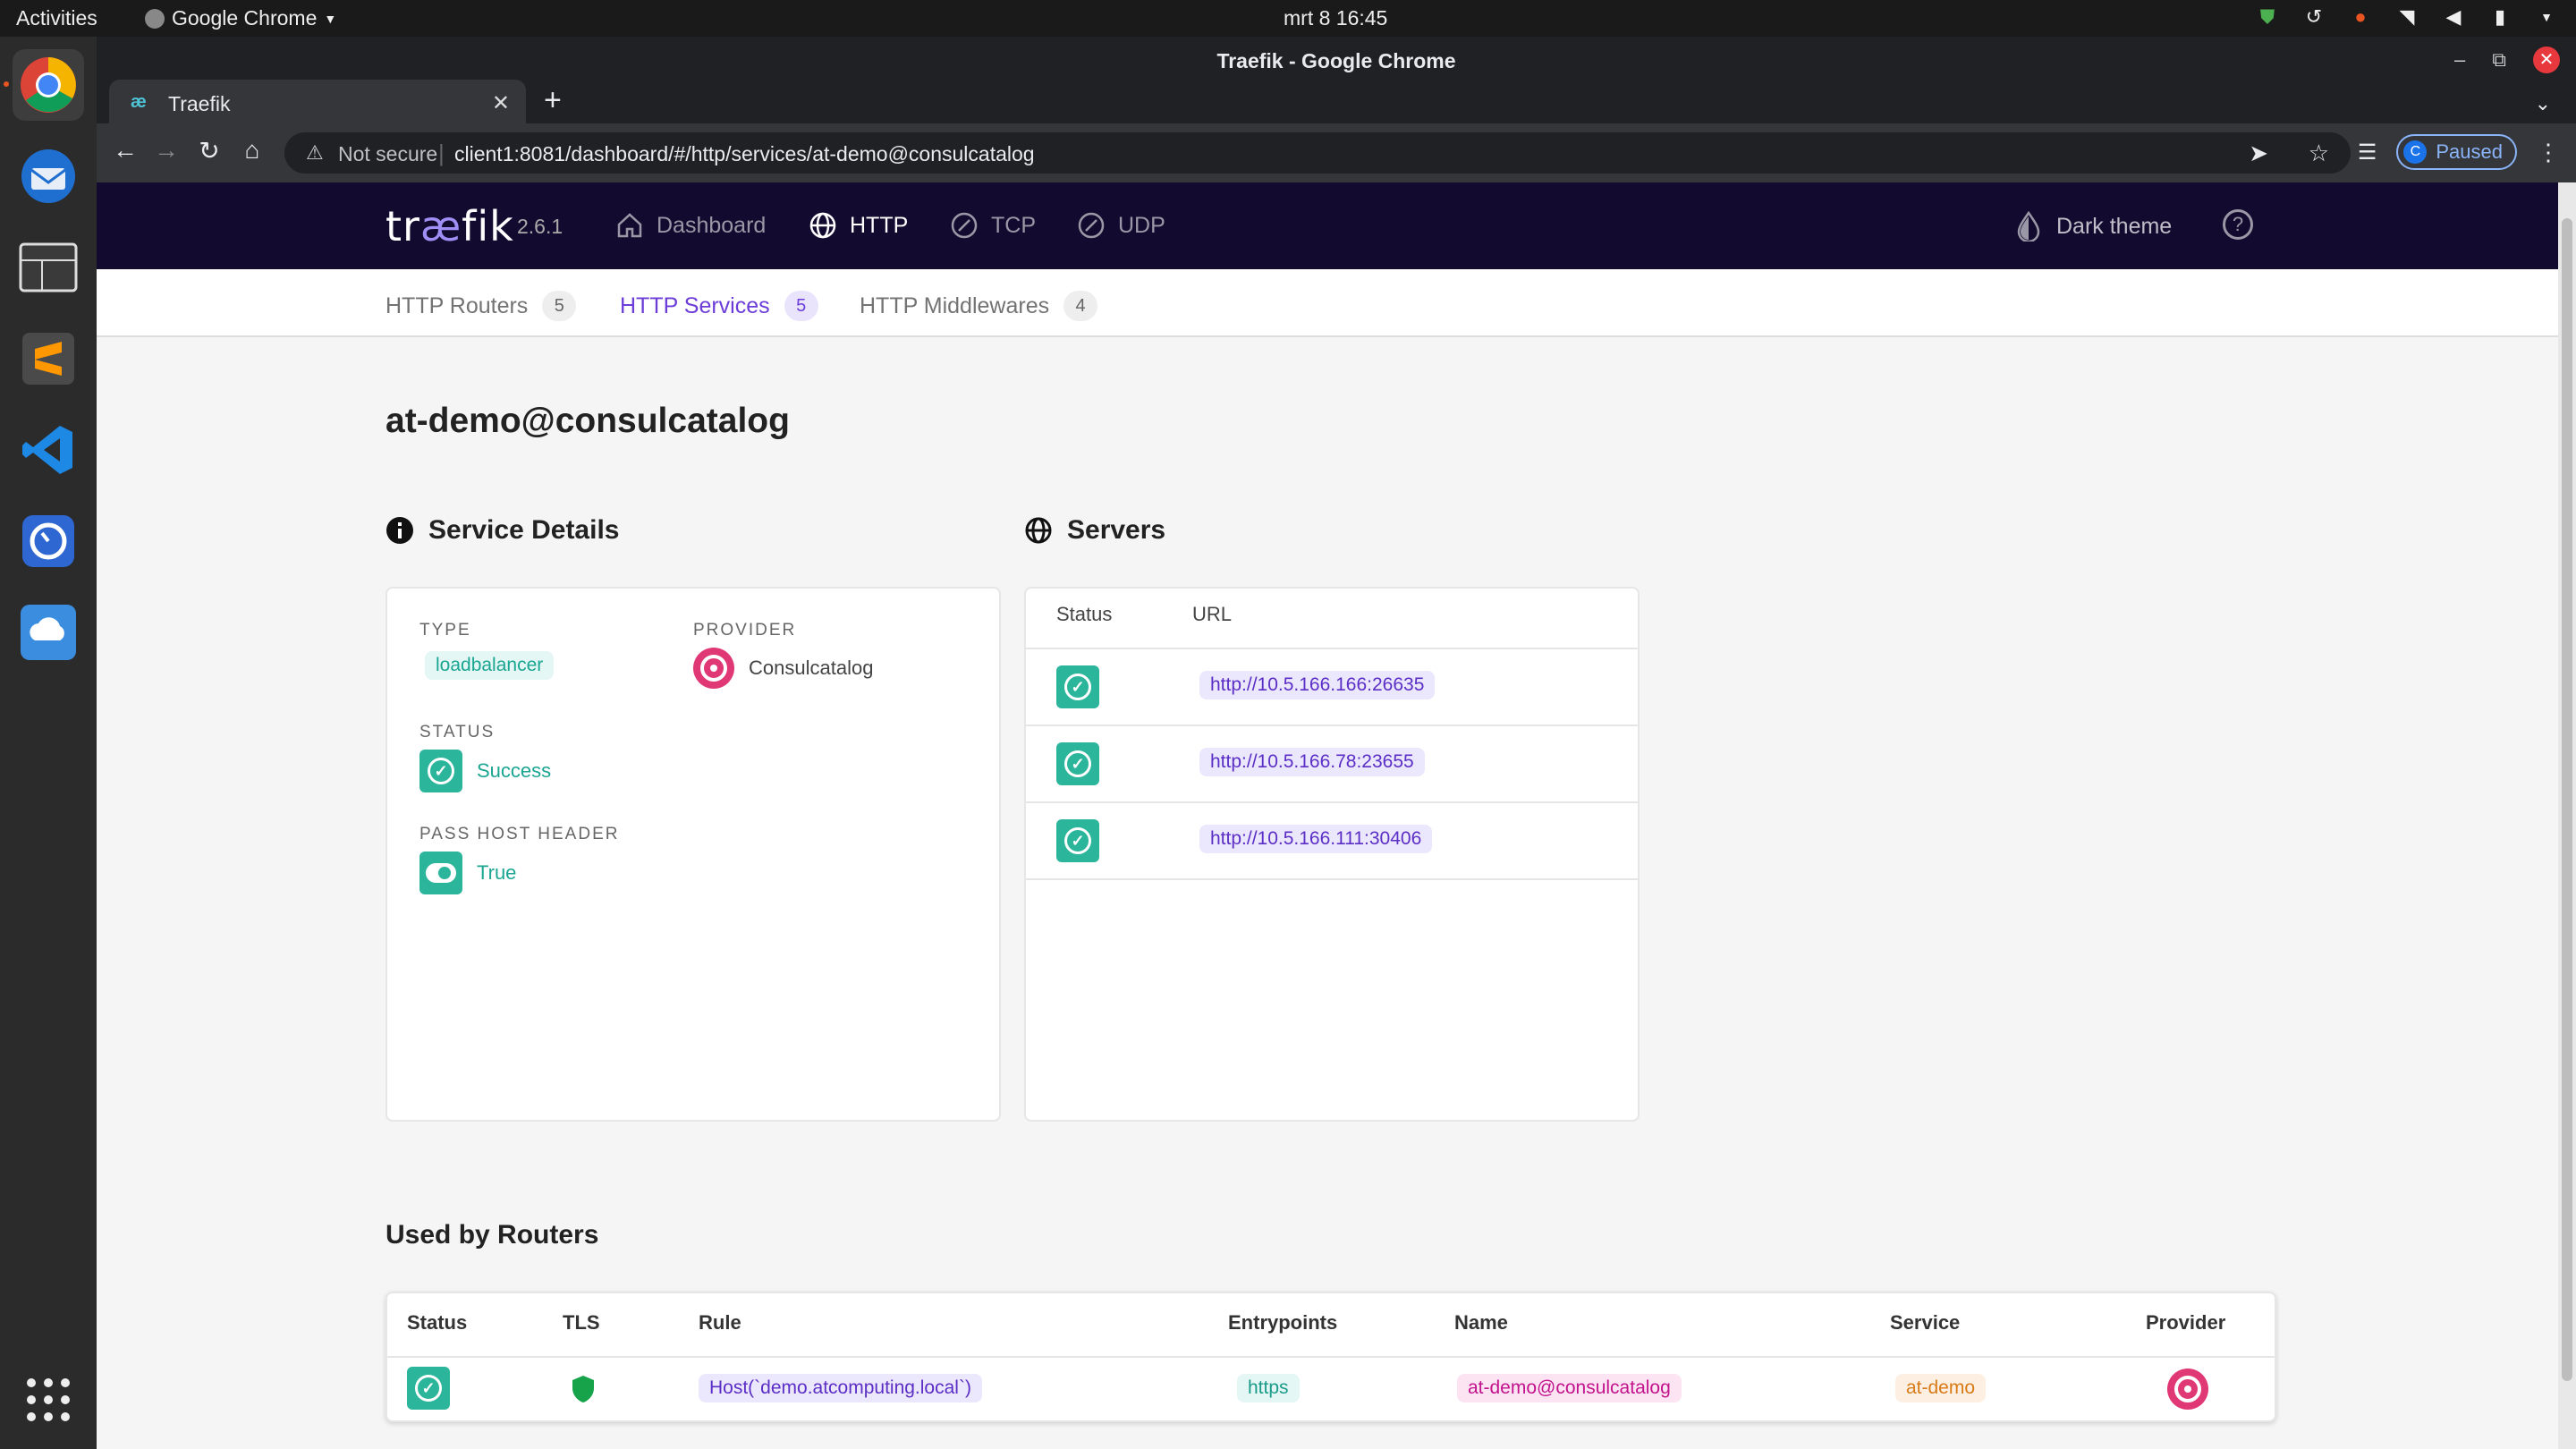 Image resolution: width=2576 pixels, height=1449 pixels. Describe the element at coordinates (2314, 17) in the screenshot. I see `update-tray-icon: ↺` at that location.